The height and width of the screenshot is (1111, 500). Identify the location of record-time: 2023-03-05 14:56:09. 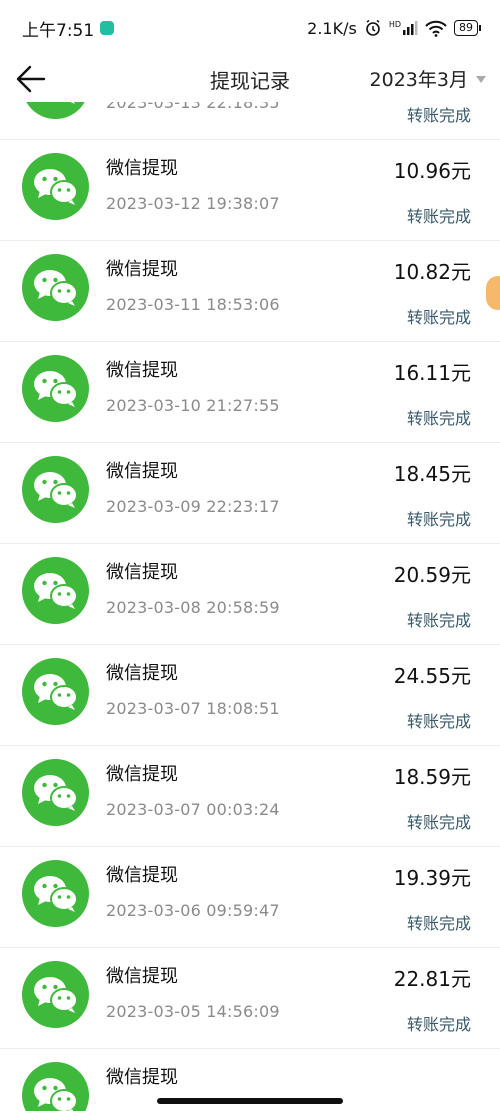
(193, 1011).